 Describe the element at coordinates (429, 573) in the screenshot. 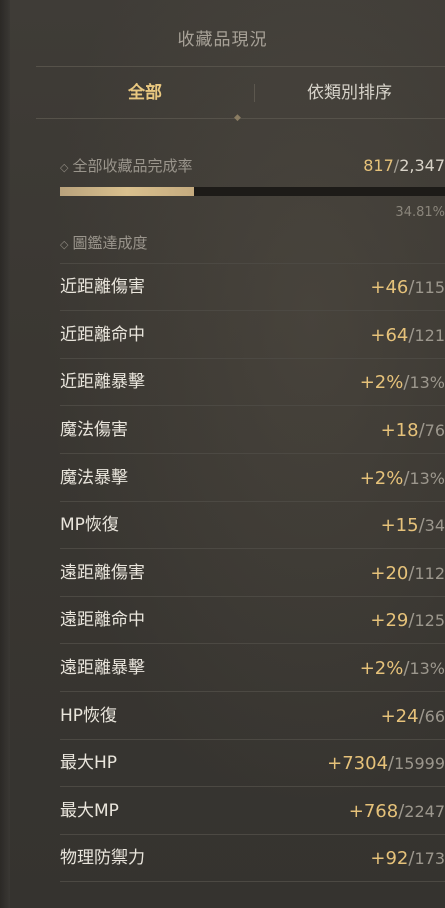

I see `stat-max: 112` at that location.